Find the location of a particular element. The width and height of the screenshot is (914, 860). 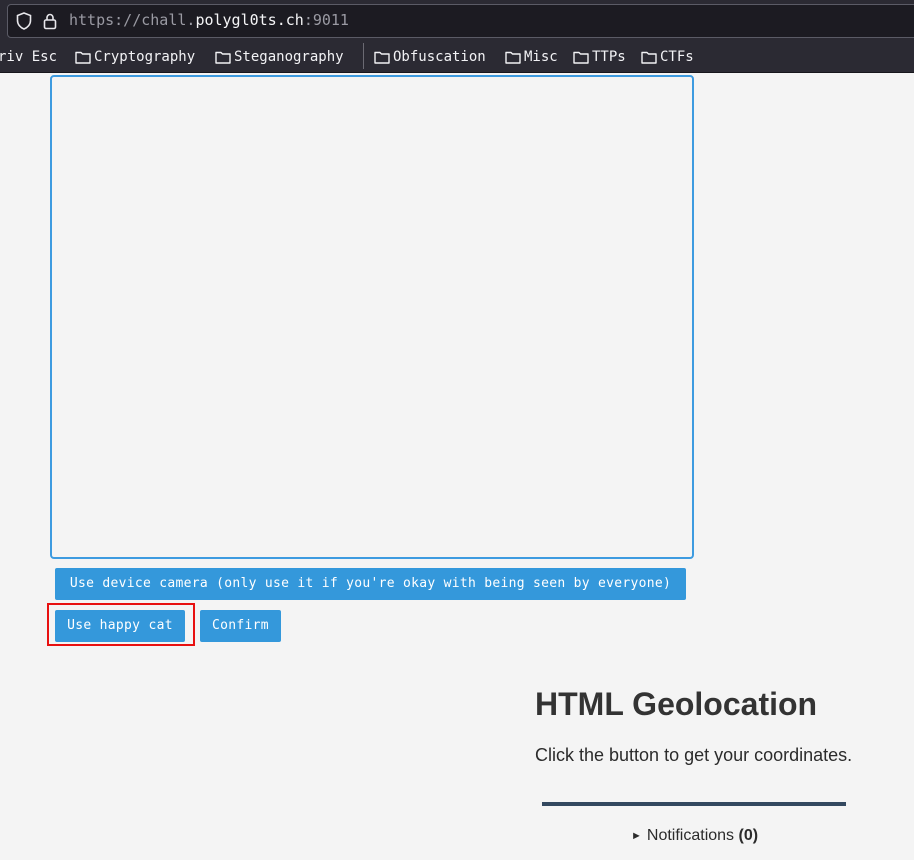

confirm-button: Confirm is located at coordinates (240, 626).